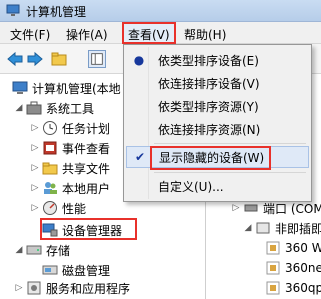 This screenshot has width=321, height=299. I want to click on users-icon, so click(50, 188).